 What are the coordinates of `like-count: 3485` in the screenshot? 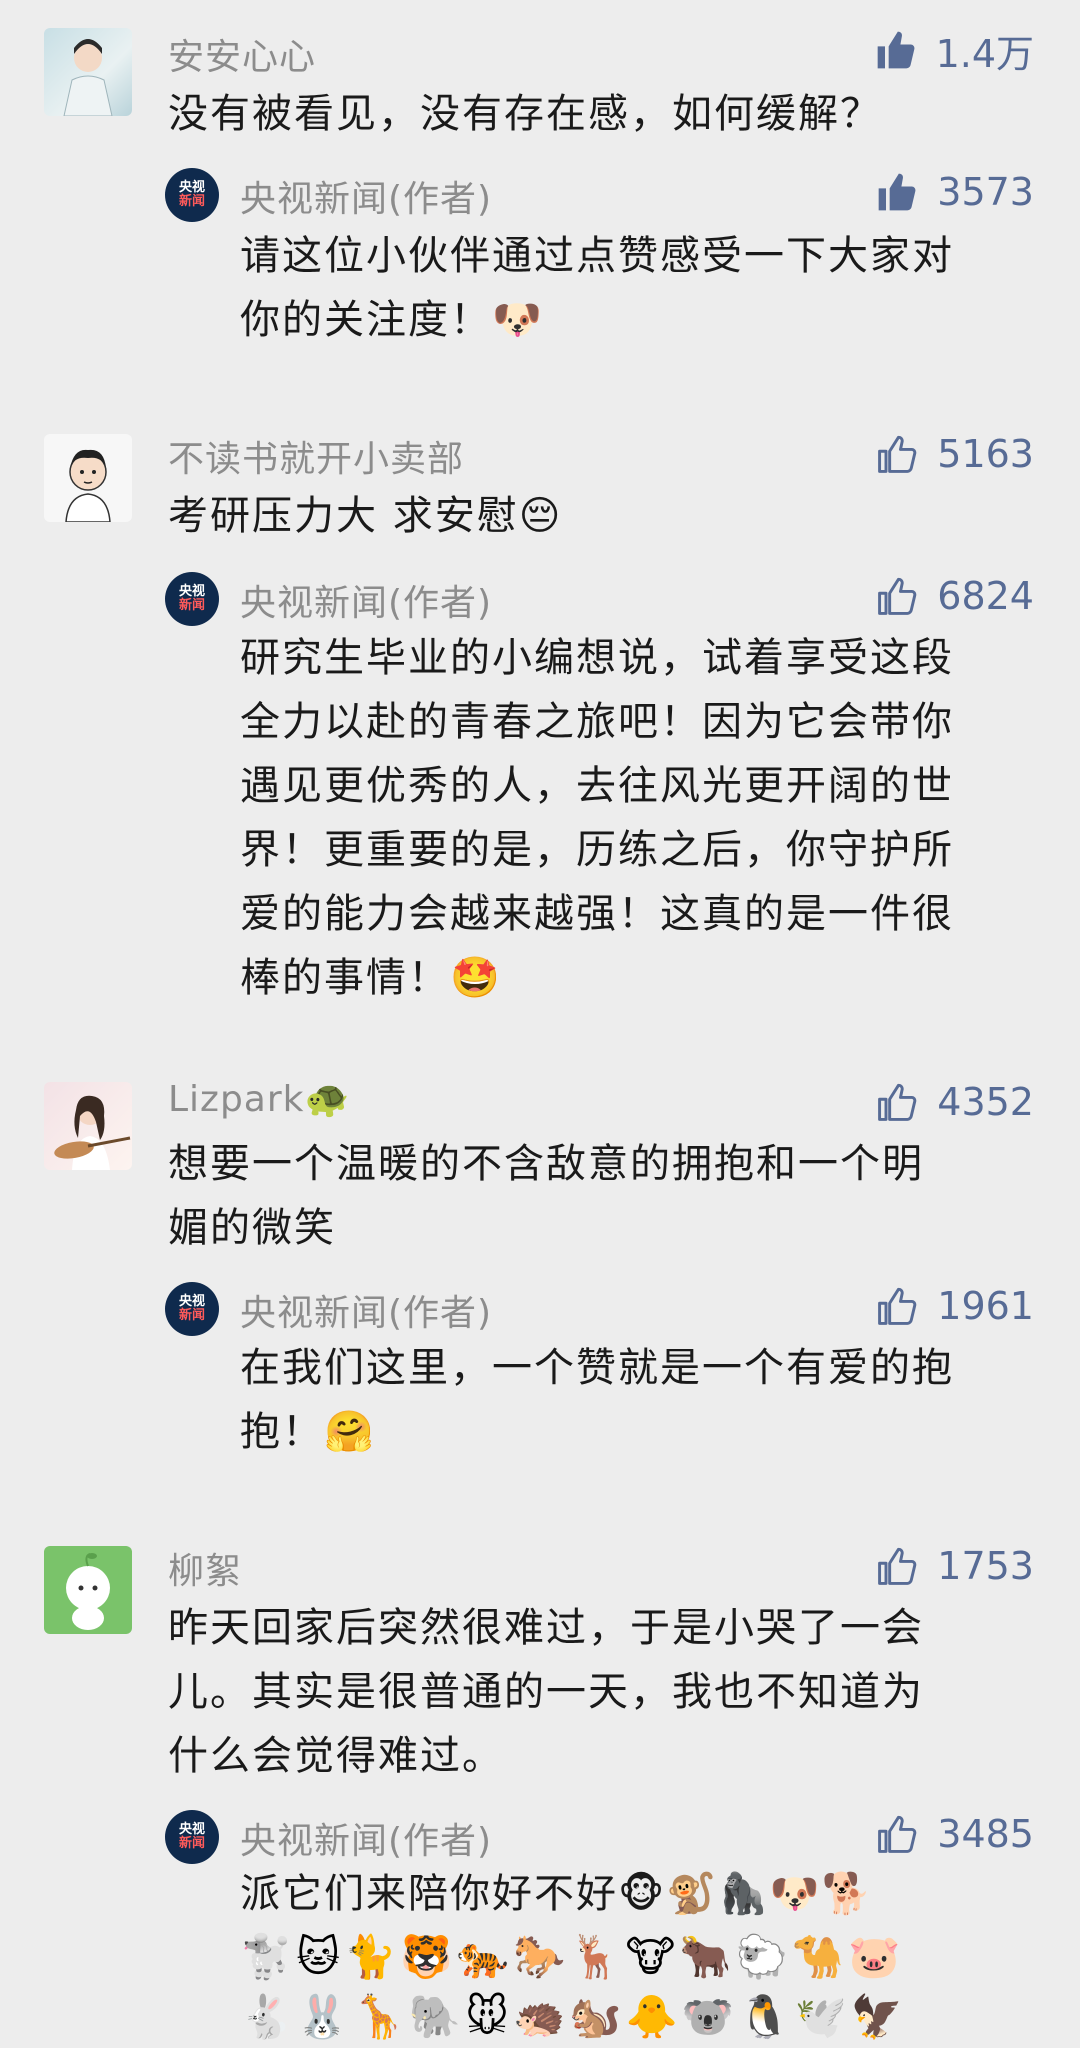 It's located at (985, 1834).